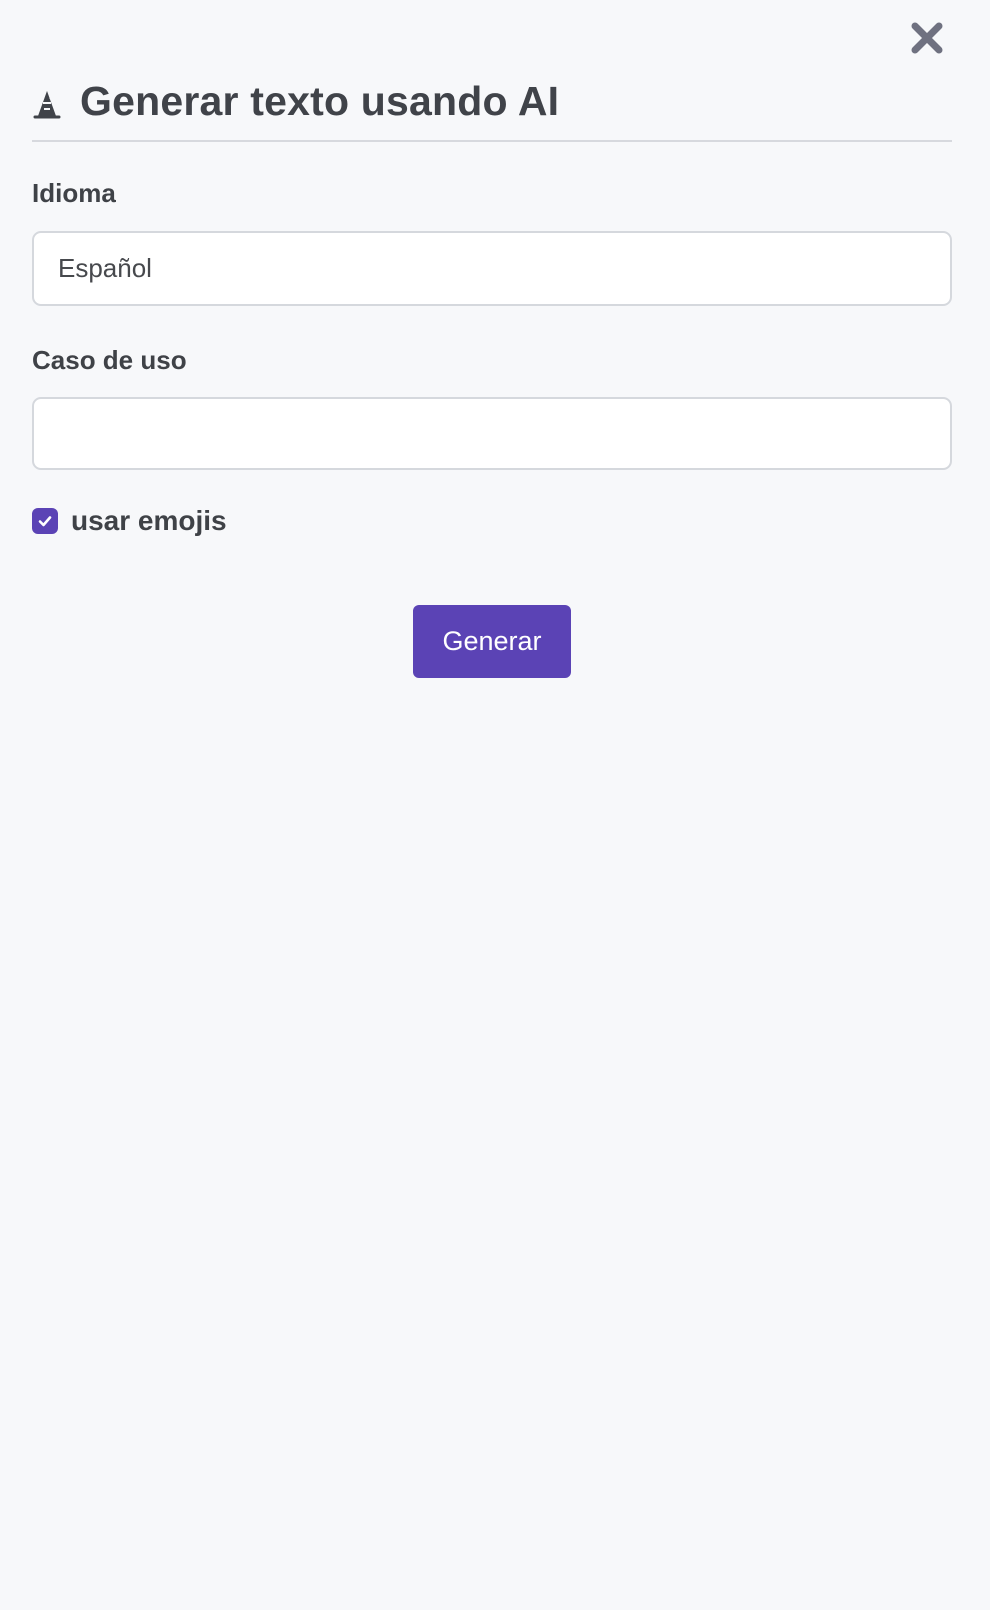 This screenshot has width=990, height=1610. I want to click on use-case-input, so click(492, 433).